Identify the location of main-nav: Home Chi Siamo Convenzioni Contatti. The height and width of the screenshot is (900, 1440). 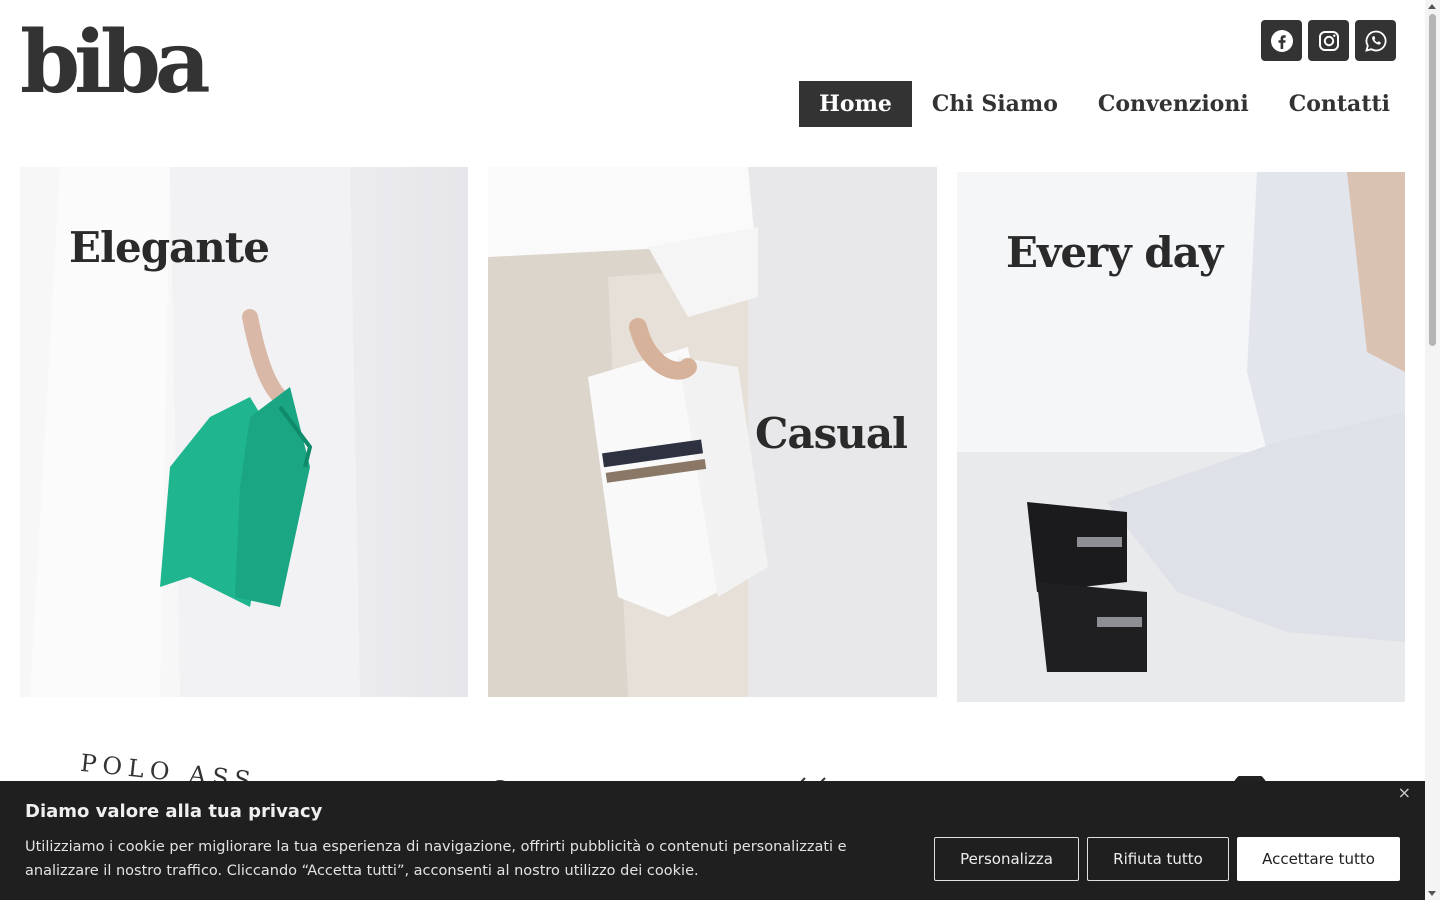
(1104, 104).